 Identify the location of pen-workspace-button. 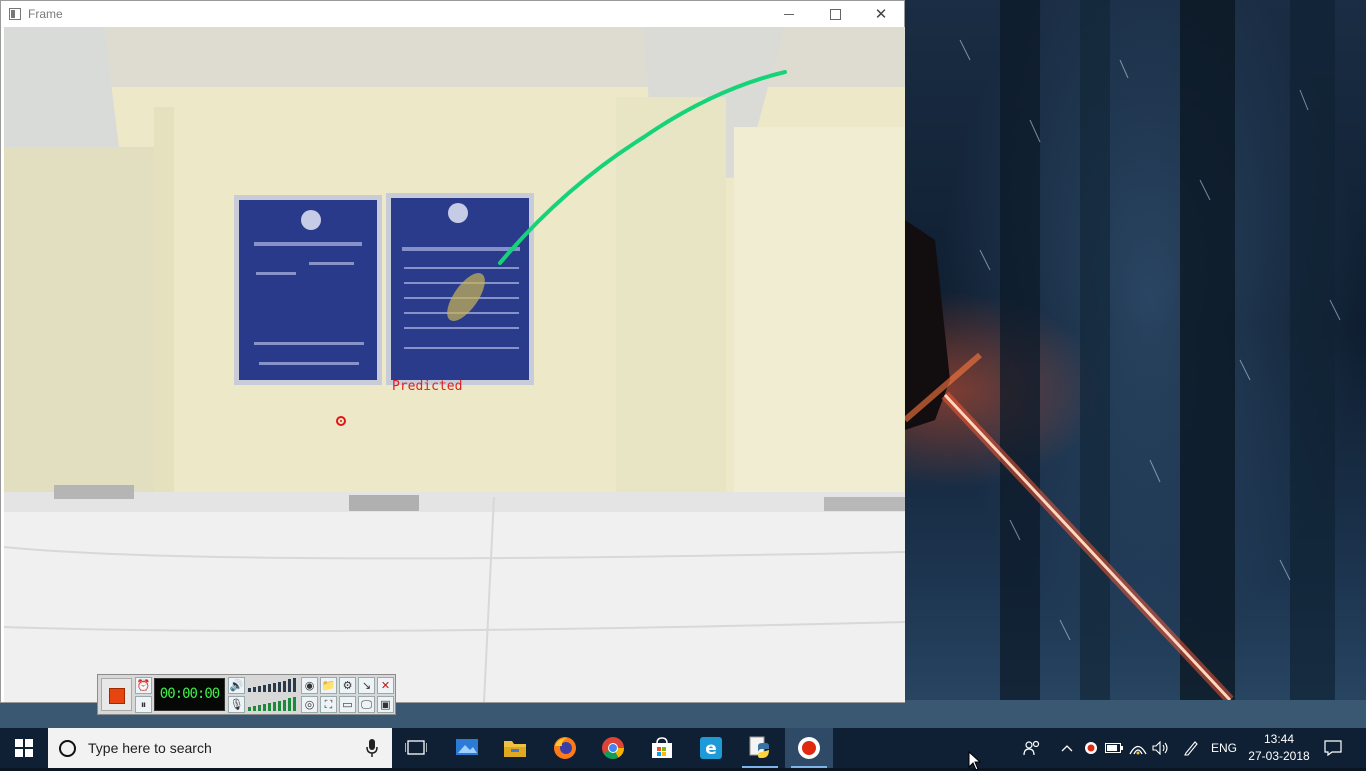
(1191, 748).